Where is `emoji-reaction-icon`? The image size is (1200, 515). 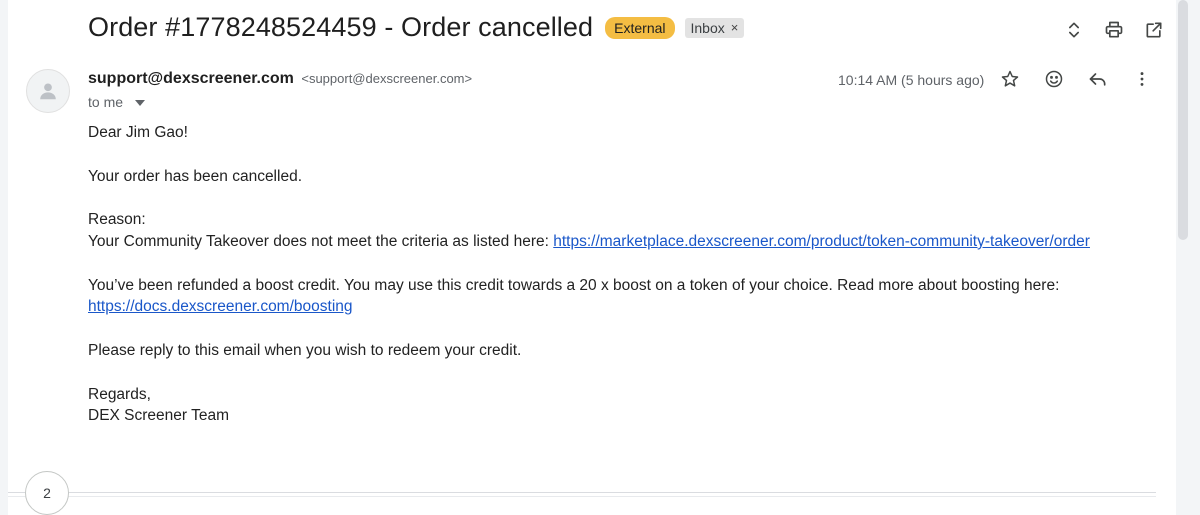
emoji-reaction-icon is located at coordinates (1054, 79).